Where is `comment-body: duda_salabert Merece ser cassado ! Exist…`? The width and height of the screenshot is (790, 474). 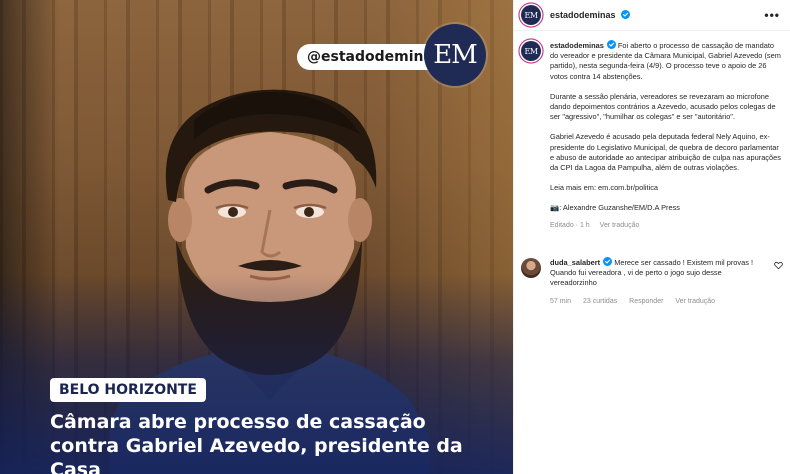 comment-body: duda_salabert Merece ser cassado ! Exist… is located at coordinates (660, 282).